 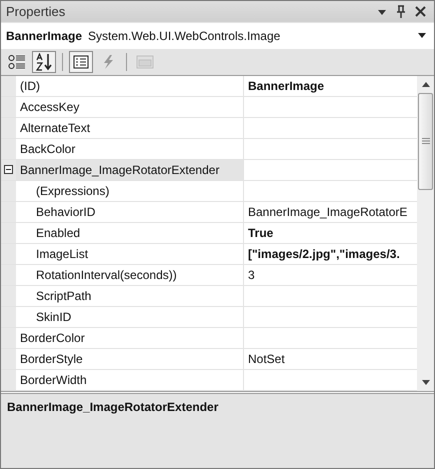 What do you see at coordinates (422, 35) in the screenshot?
I see `caret-icon` at bounding box center [422, 35].